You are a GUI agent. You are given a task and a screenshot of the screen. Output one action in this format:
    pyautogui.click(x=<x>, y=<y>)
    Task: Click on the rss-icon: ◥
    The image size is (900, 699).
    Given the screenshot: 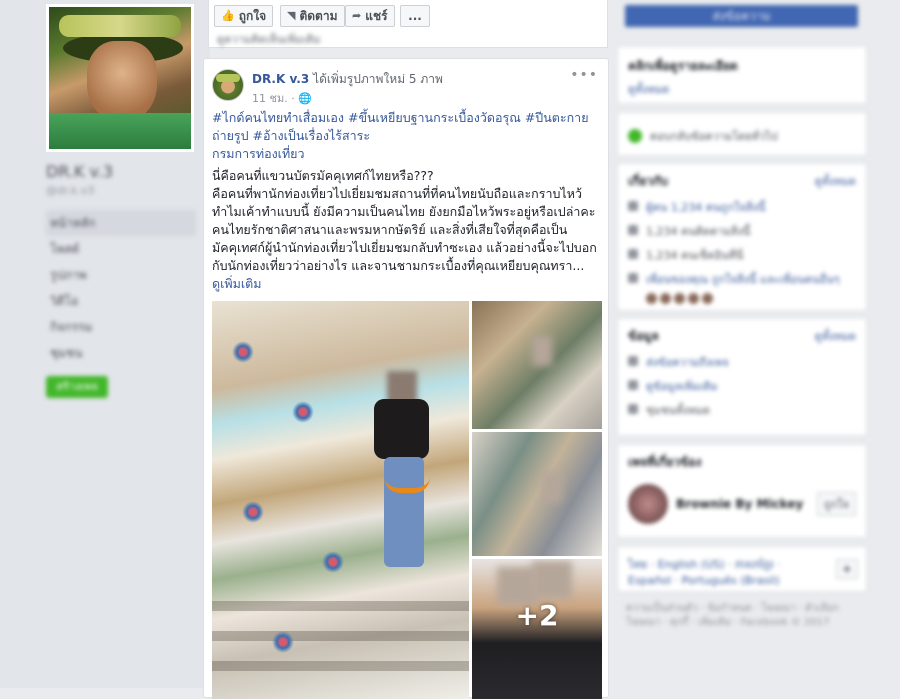 What is the action you would take?
    pyautogui.click(x=291, y=15)
    